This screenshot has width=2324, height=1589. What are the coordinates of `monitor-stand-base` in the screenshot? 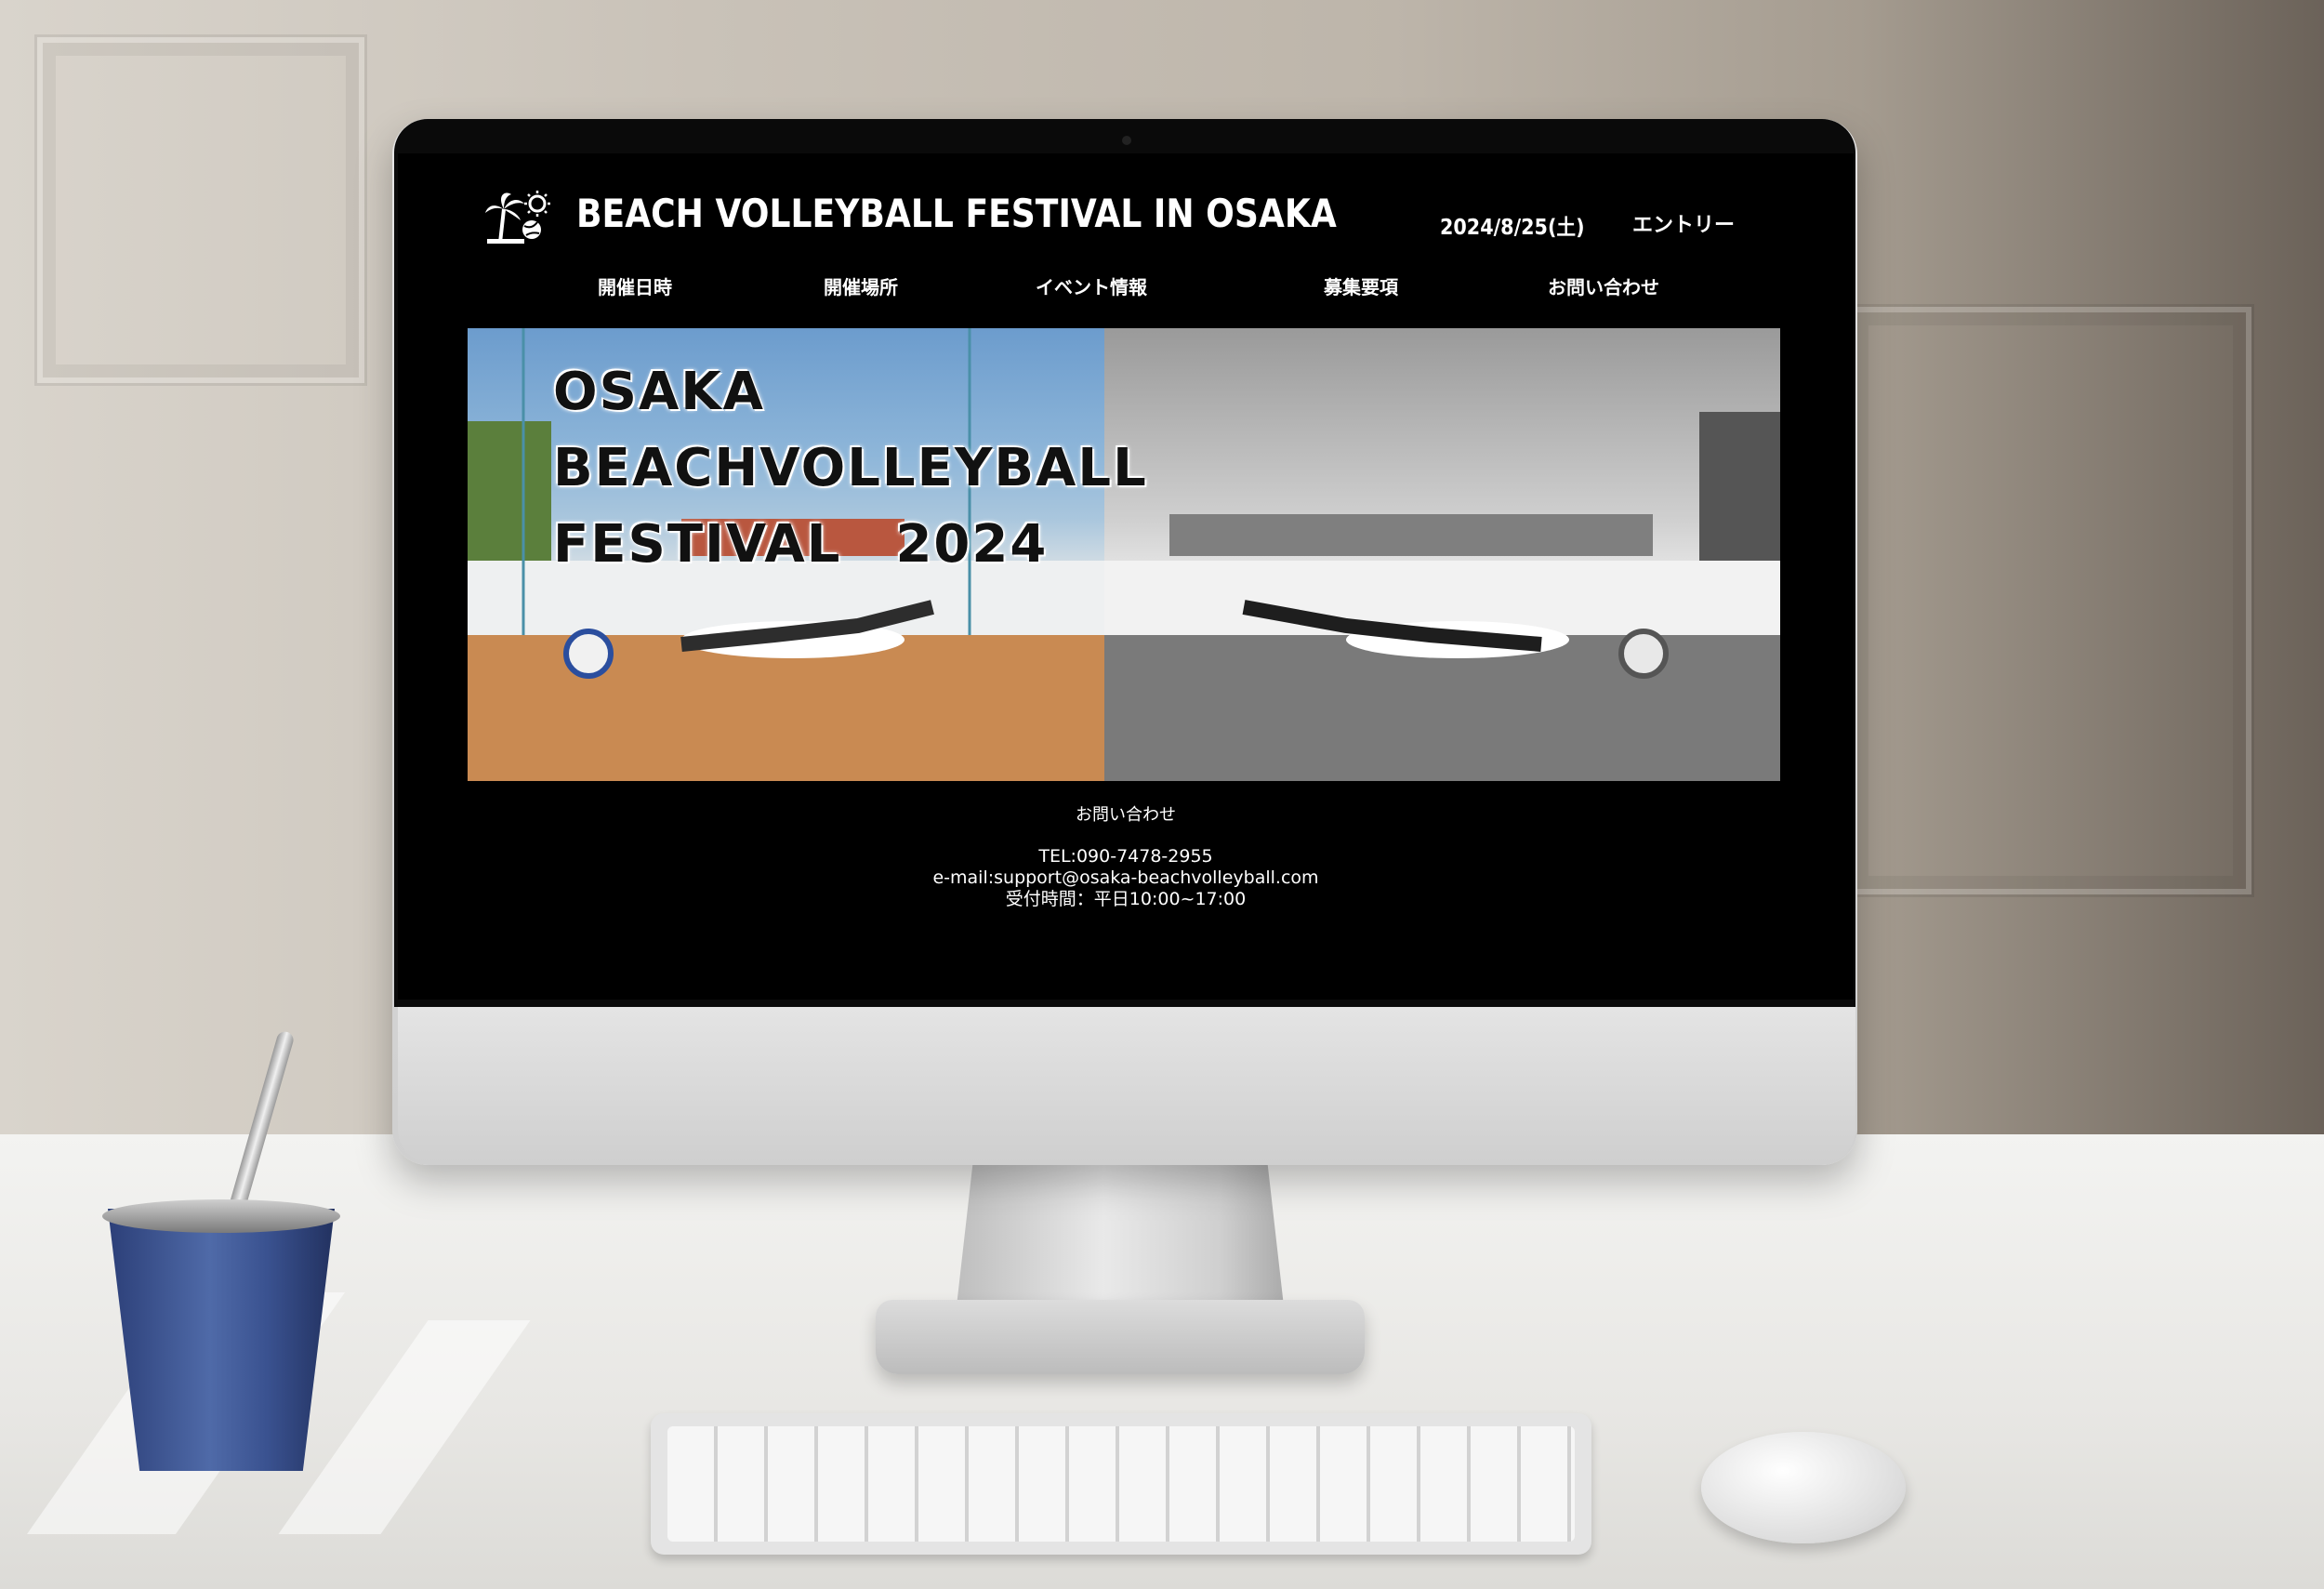 It's located at (1120, 1337).